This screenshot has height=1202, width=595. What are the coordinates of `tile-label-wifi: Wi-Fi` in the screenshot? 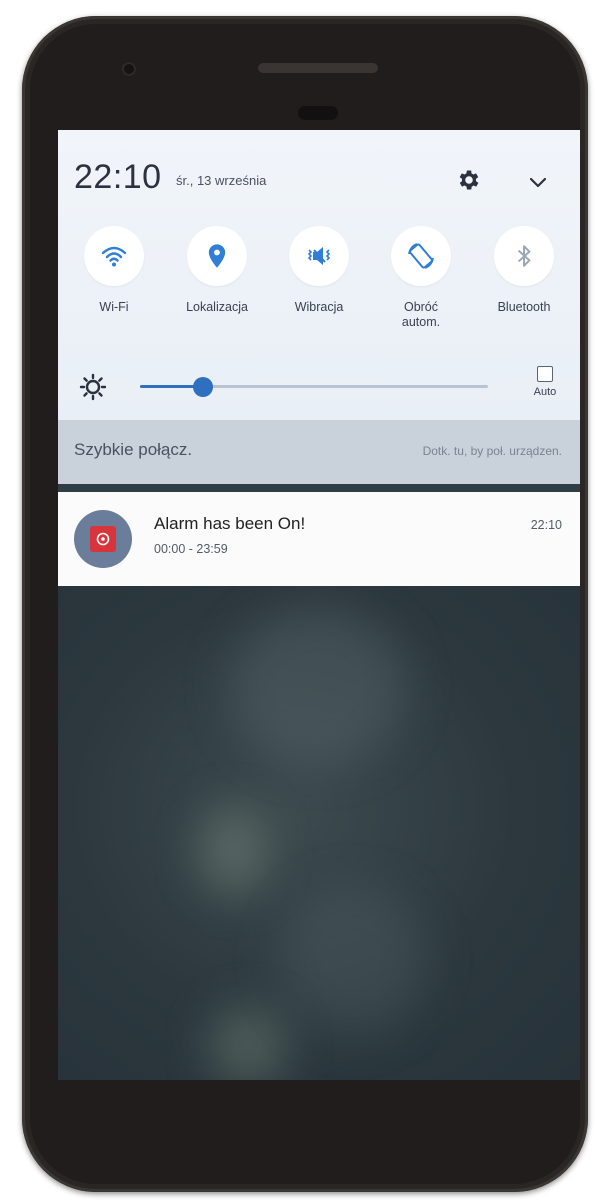 It's located at (114, 307).